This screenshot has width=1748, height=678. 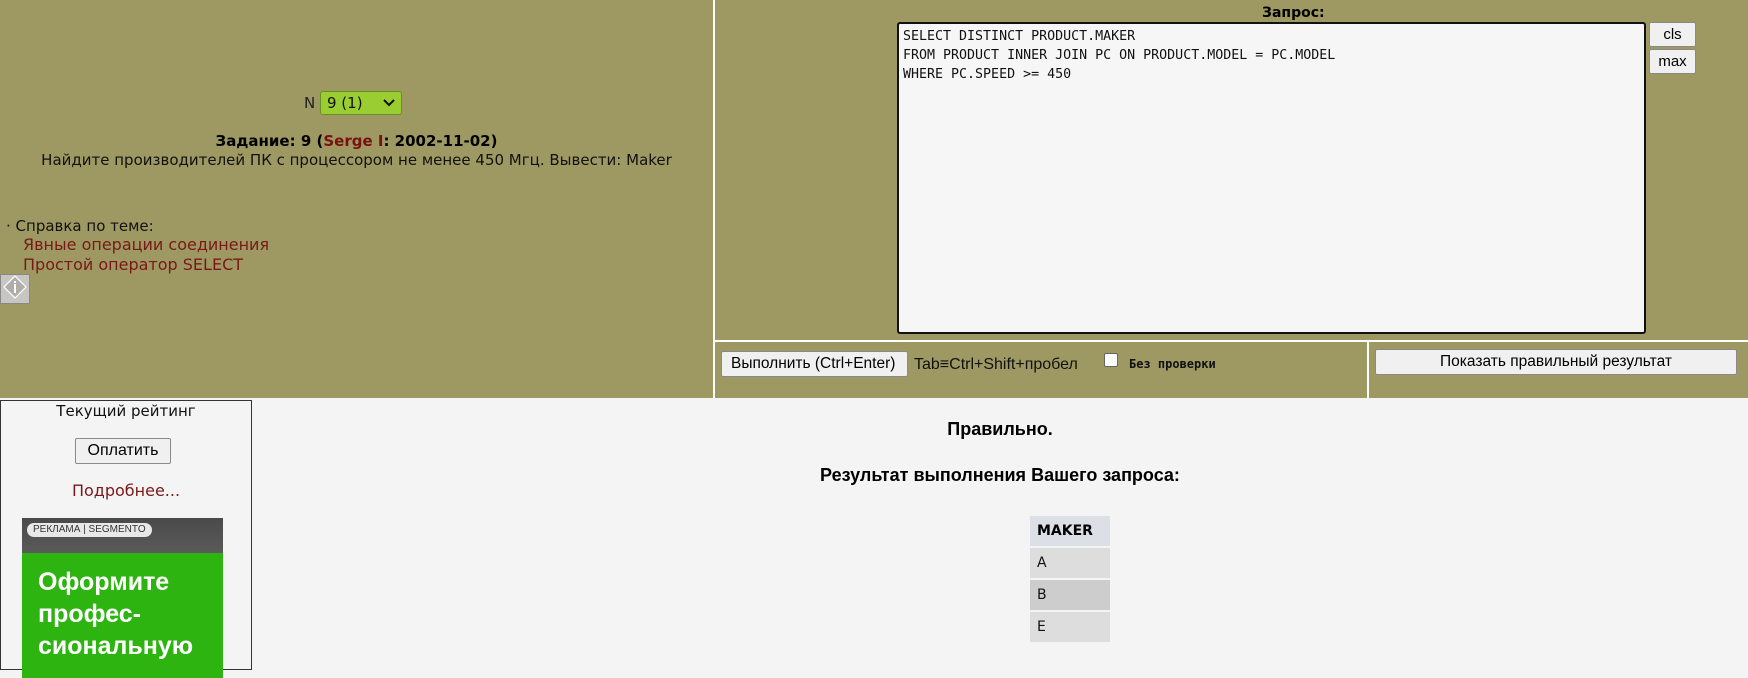 I want to click on info-icon, so click(x=15, y=289).